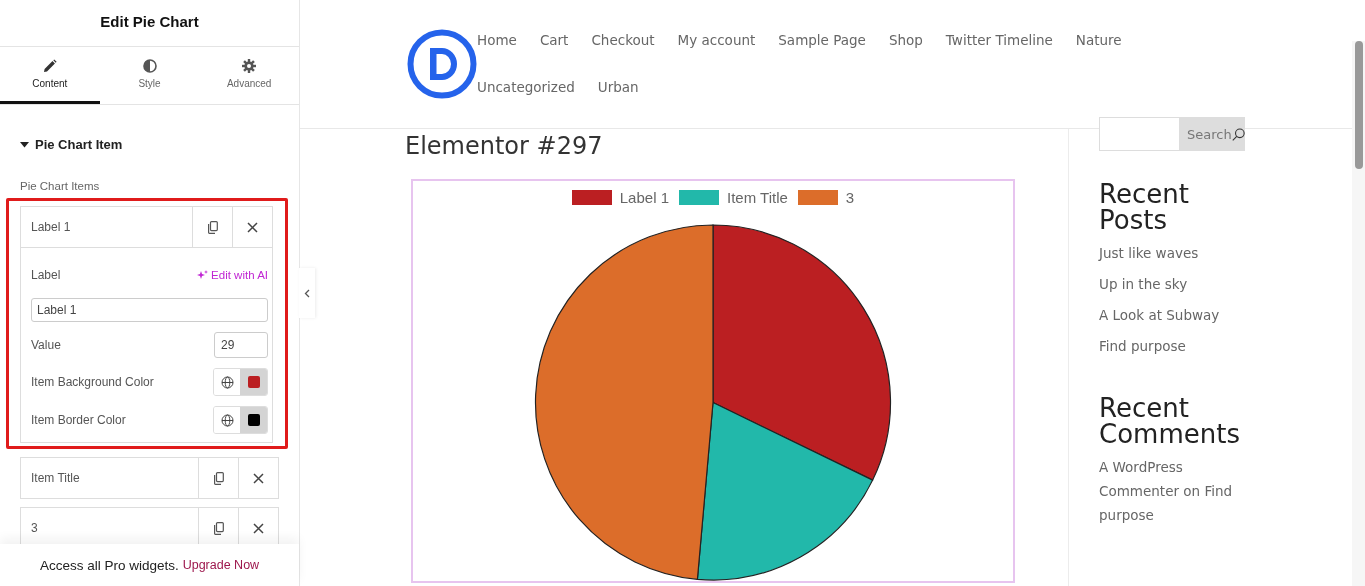 The width and height of the screenshot is (1365, 586). I want to click on widget-link: A Look at Subway, so click(1174, 315).